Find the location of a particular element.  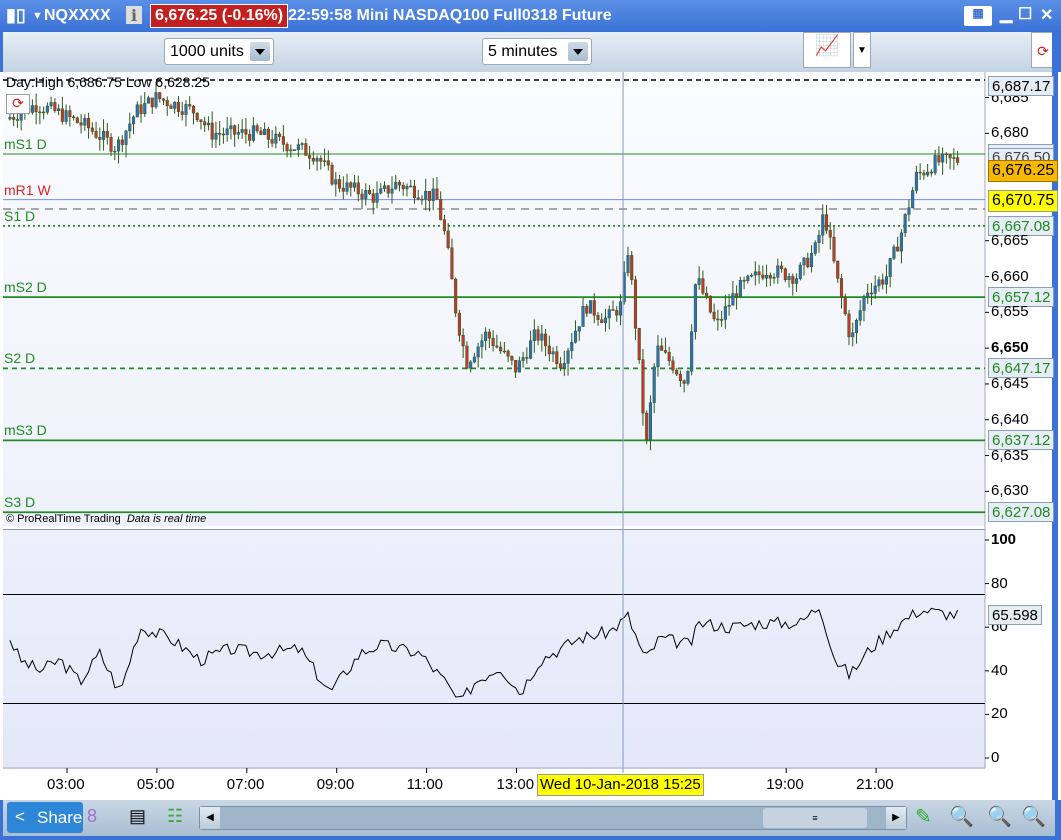

level-label: mS3 D is located at coordinates (25, 430).